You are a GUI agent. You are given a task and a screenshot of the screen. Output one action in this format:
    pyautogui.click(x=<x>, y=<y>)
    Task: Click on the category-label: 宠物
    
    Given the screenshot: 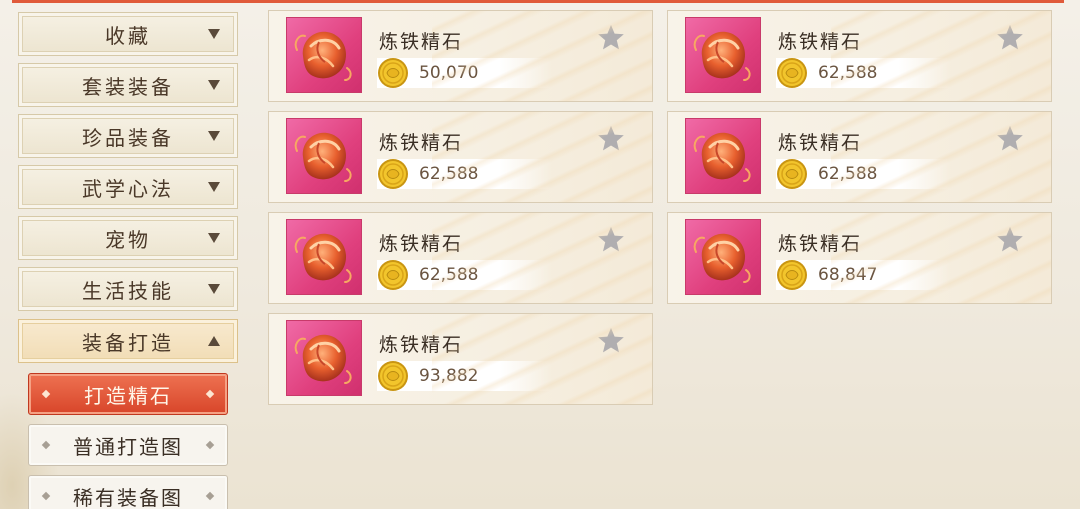 What is the action you would take?
    pyautogui.click(x=128, y=239)
    